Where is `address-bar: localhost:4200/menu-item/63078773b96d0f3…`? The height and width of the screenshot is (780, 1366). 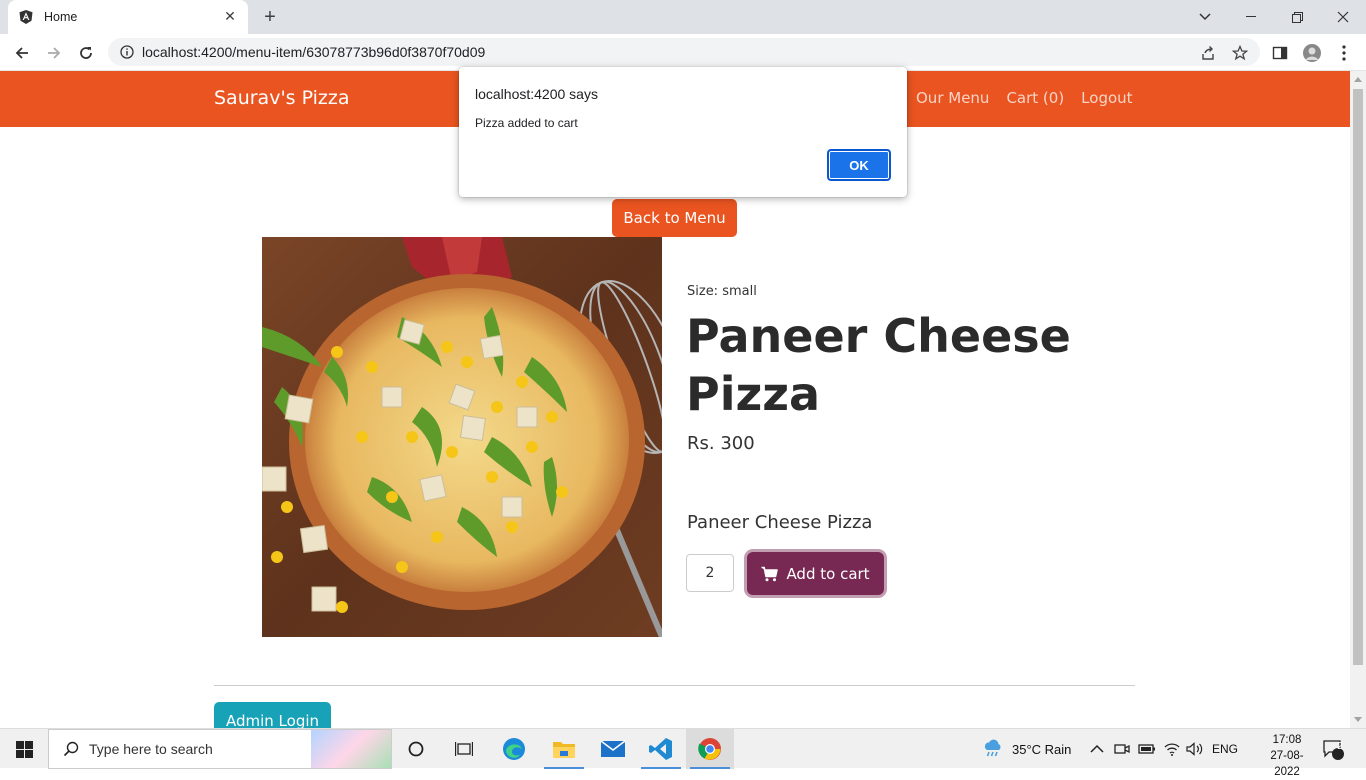
address-bar: localhost:4200/menu-item/63078773b96d0f3… is located at coordinates (684, 52).